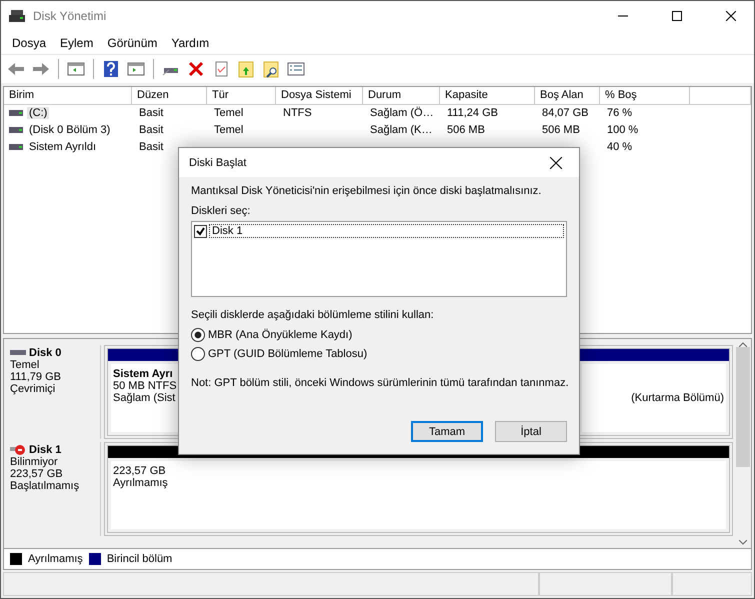 Image resolution: width=755 pixels, height=599 pixels. What do you see at coordinates (620, 112) in the screenshot?
I see `table-cell-text: 76 %` at bounding box center [620, 112].